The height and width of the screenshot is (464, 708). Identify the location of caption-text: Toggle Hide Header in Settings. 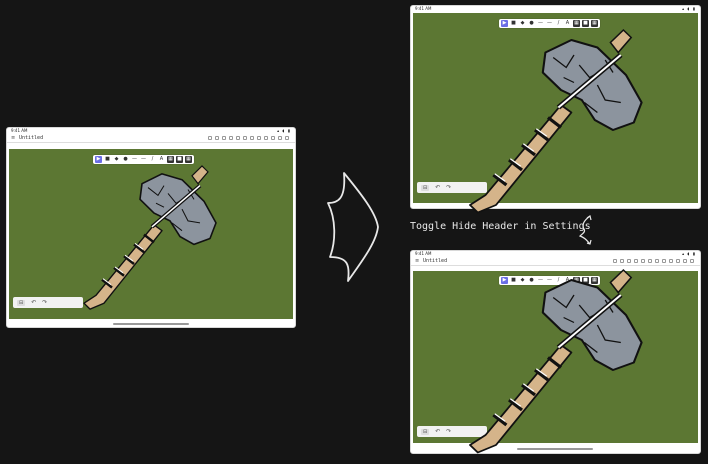
(500, 226).